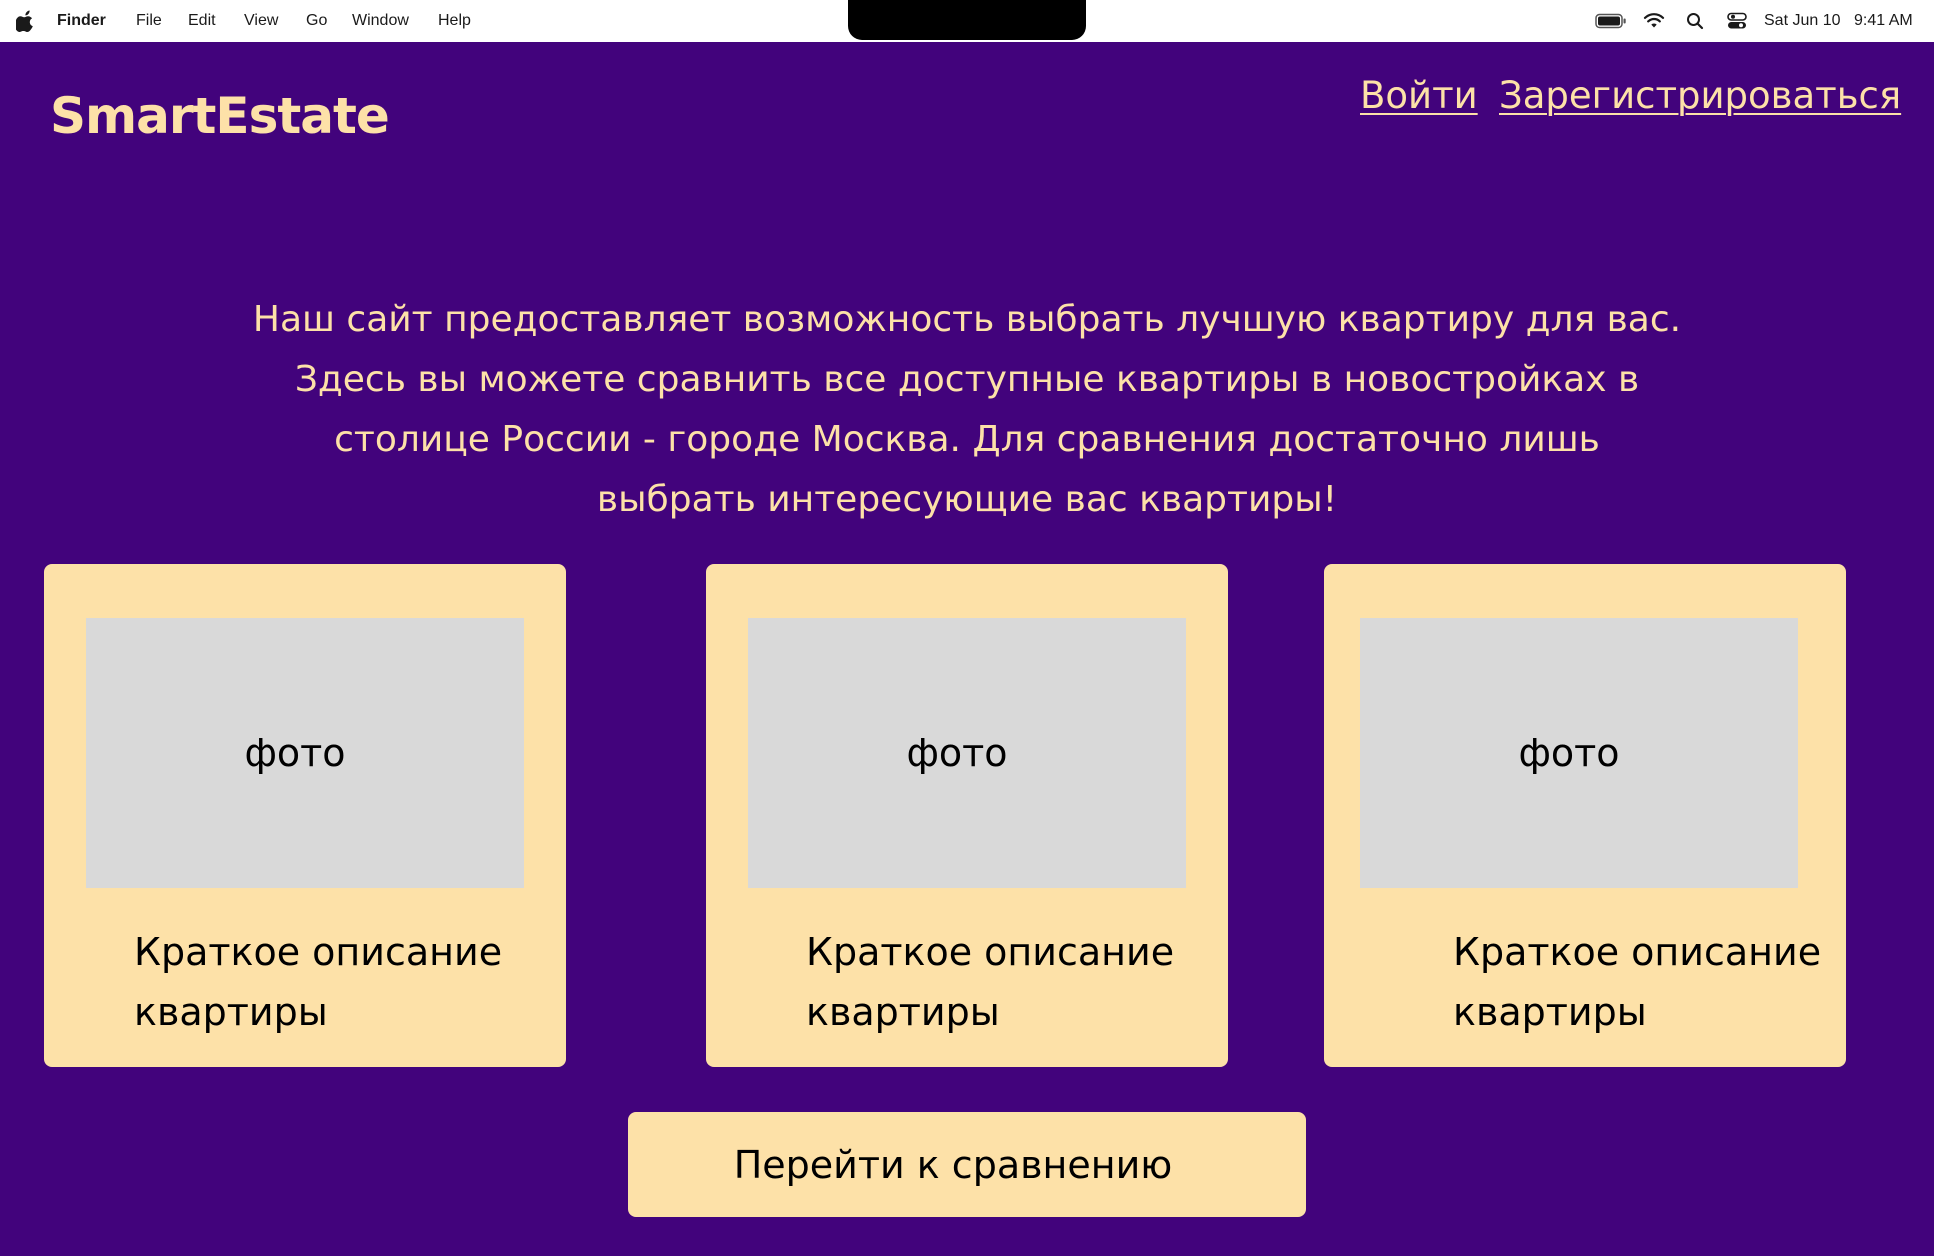 This screenshot has height=1256, width=1934. Describe the element at coordinates (380, 21) in the screenshot. I see `menu-window: Window` at that location.